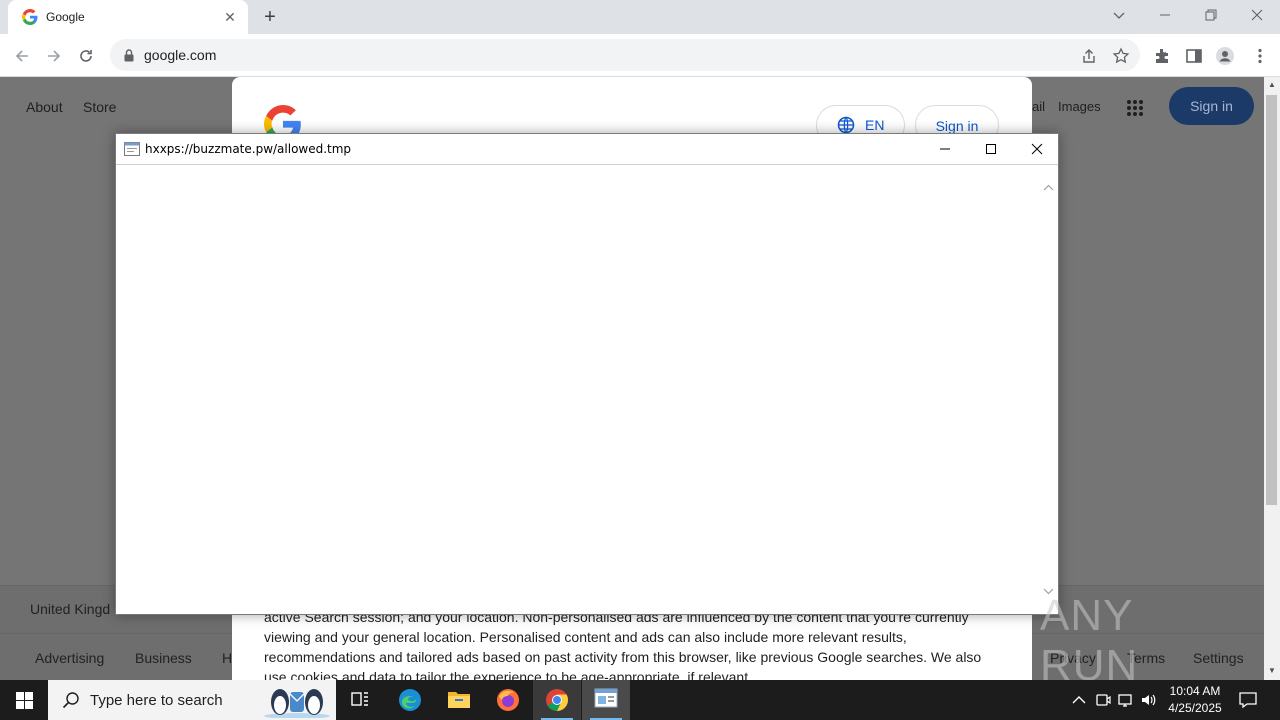  I want to click on network-icon, so click(1126, 700).